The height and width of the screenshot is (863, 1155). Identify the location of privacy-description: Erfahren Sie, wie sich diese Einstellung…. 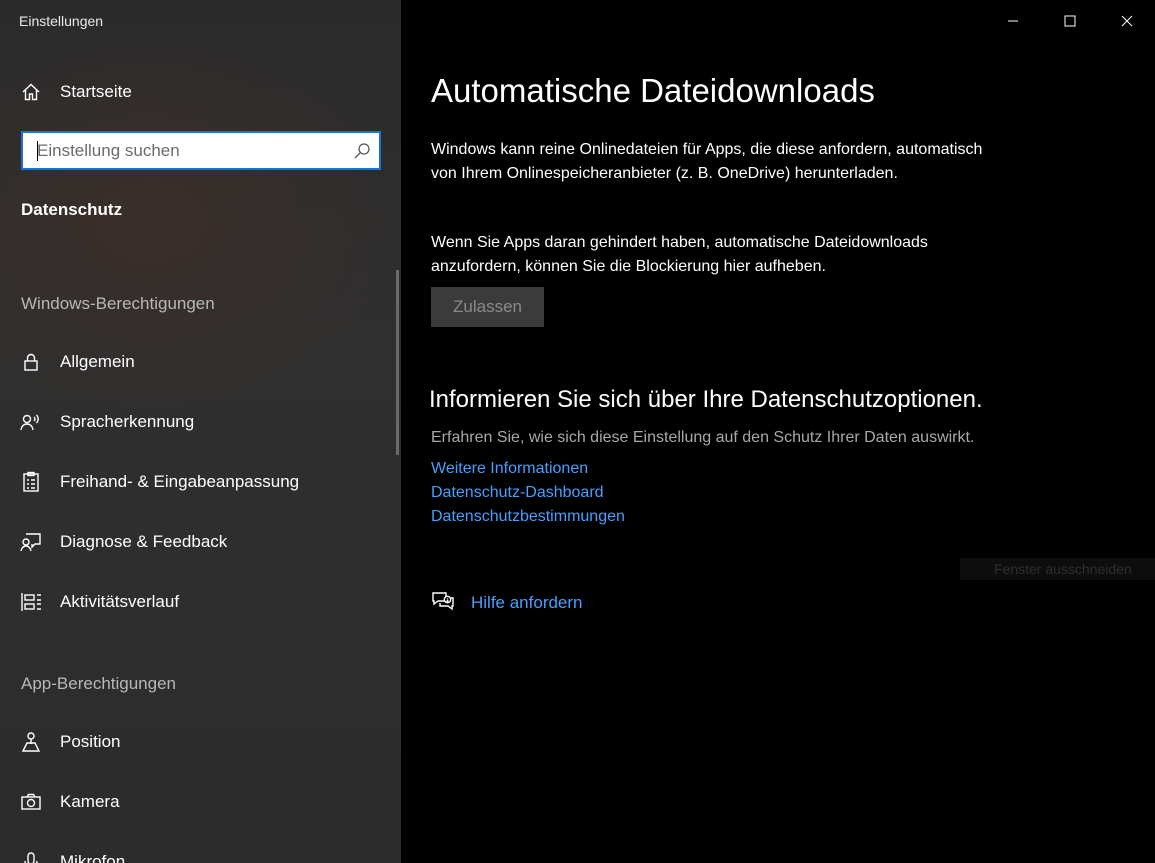
(703, 437).